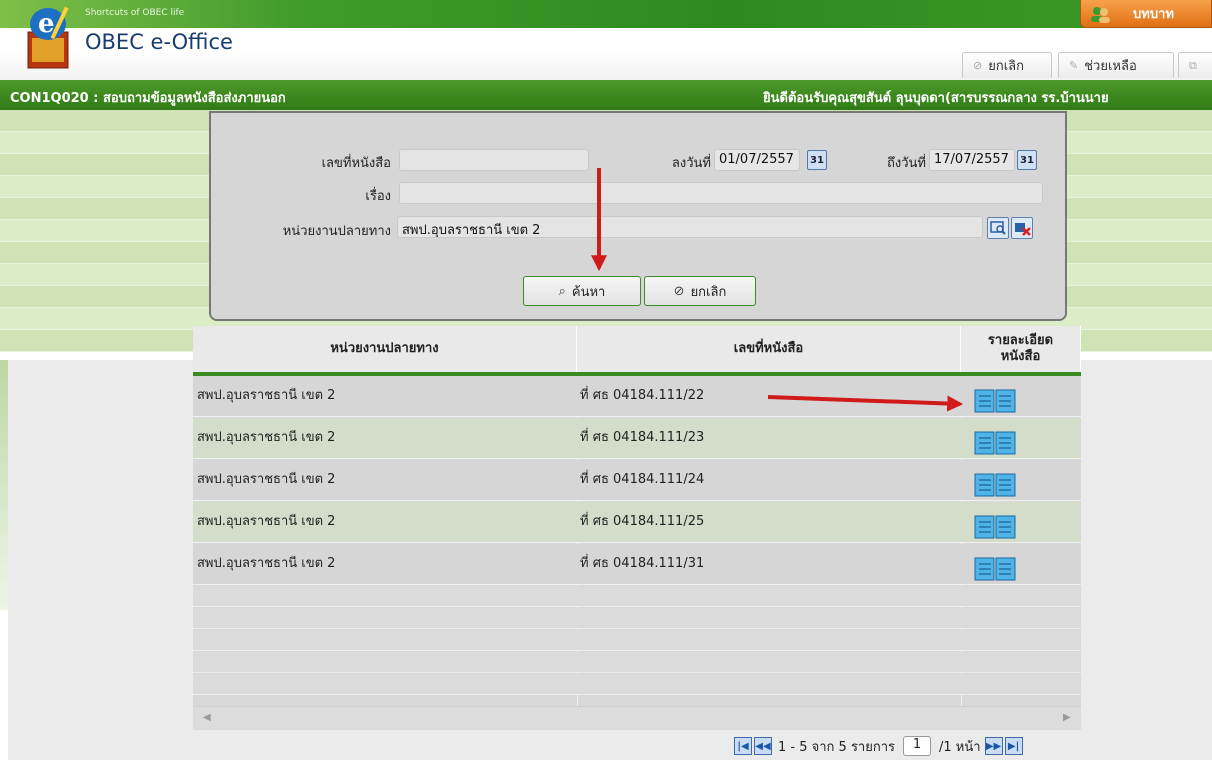 Image resolution: width=1212 pixels, height=764 pixels. I want to click on table-row: สพป.อุบลราชธานี เขต 2 ที่ ศธ 04184.111/31, so click(637, 564).